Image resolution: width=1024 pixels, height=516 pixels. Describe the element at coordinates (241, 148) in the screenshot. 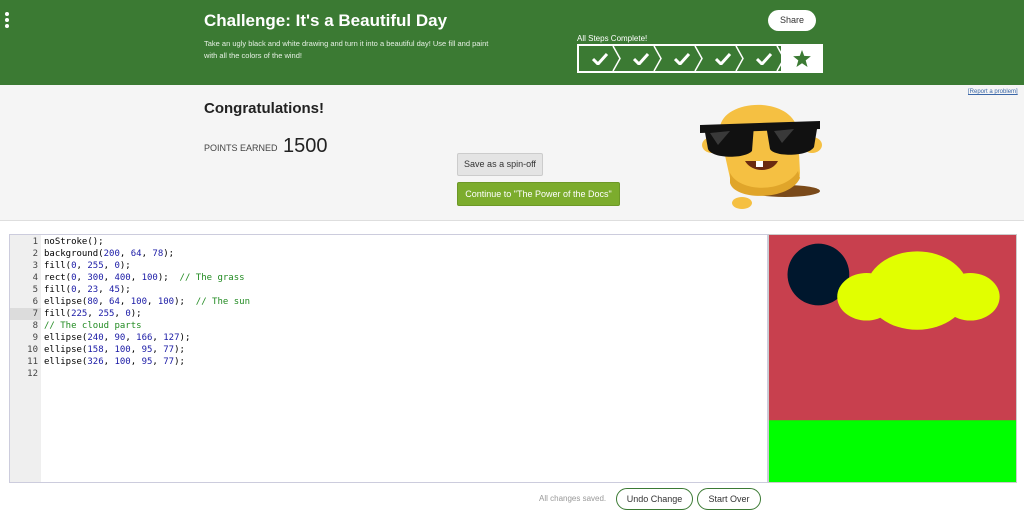

I see `points-label: POINTS EARNED` at that location.